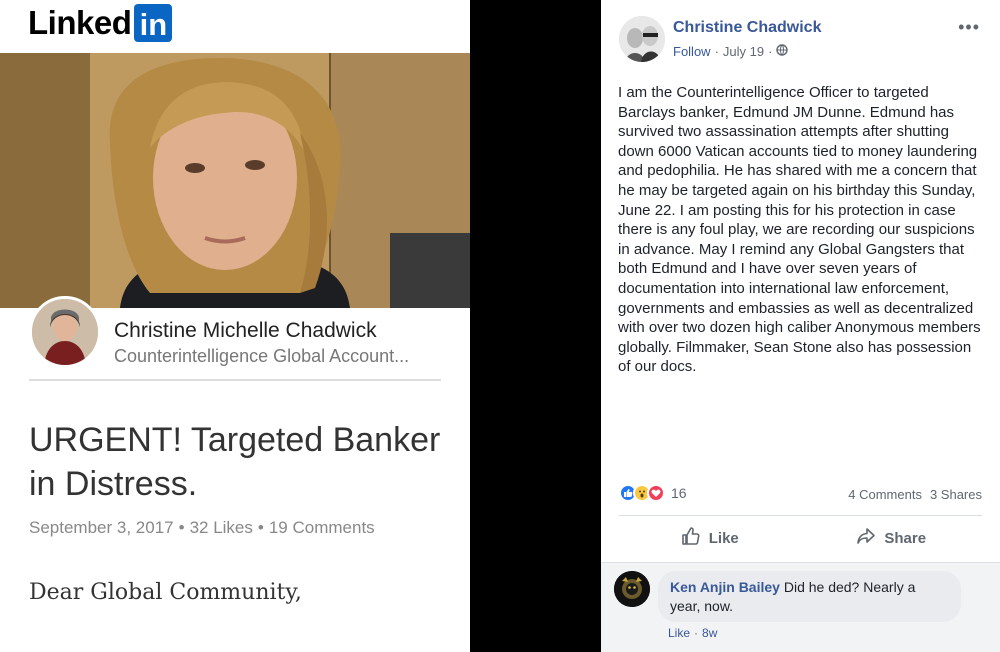 Image resolution: width=1000 pixels, height=652 pixels. Describe the element at coordinates (679, 633) in the screenshot. I see `comment-like-link: Like` at that location.